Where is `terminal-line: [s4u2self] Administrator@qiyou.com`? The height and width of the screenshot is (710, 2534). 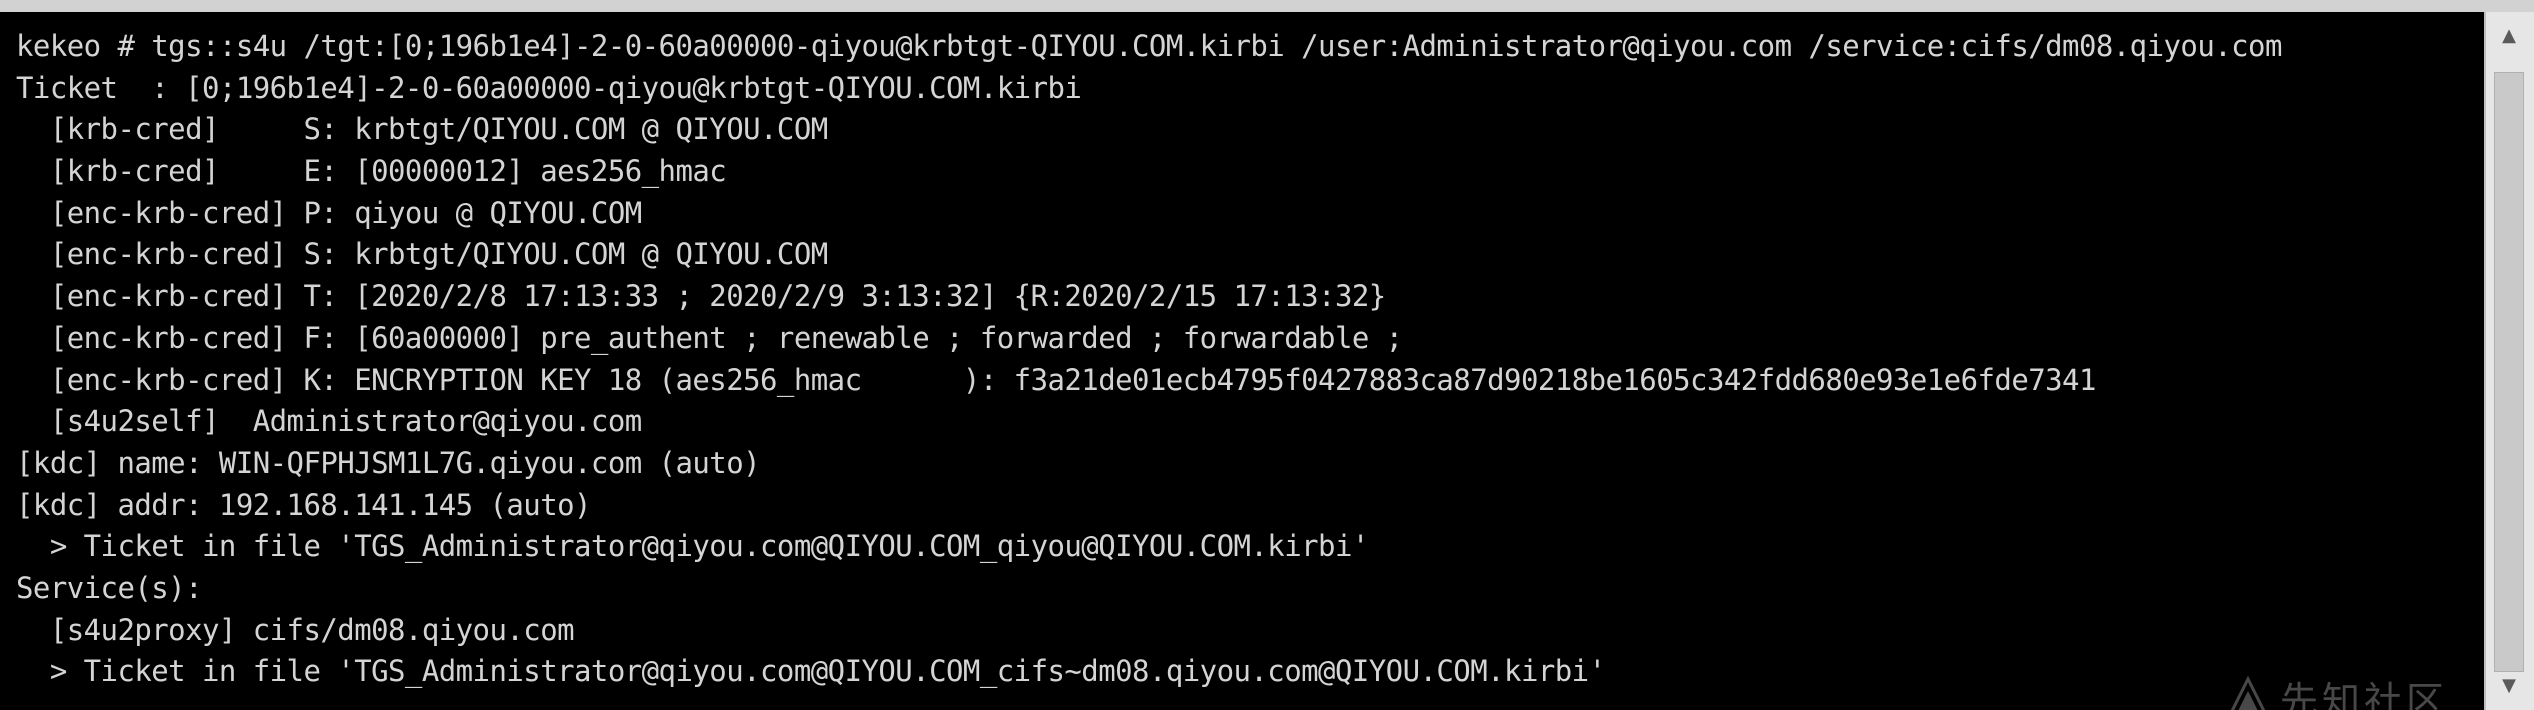
terminal-line: [s4u2self] Administrator@qiyou.com is located at coordinates (329, 421).